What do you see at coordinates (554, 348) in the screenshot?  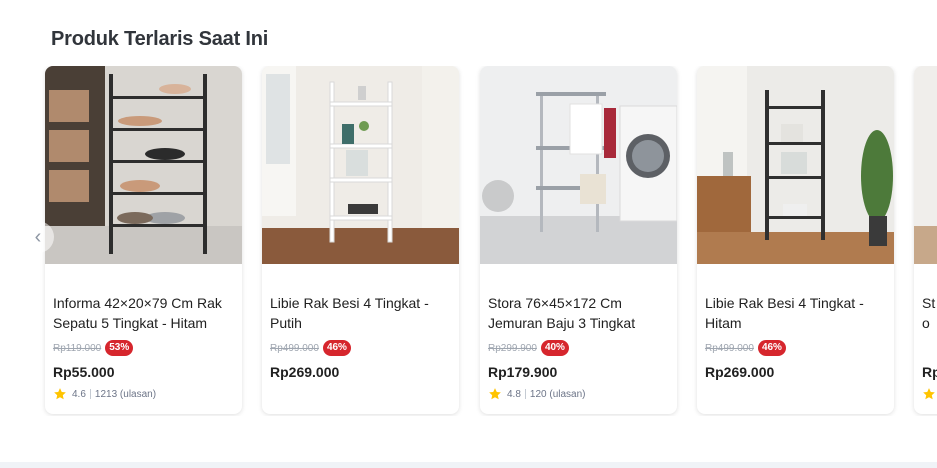 I see `discount-badge: 40%` at bounding box center [554, 348].